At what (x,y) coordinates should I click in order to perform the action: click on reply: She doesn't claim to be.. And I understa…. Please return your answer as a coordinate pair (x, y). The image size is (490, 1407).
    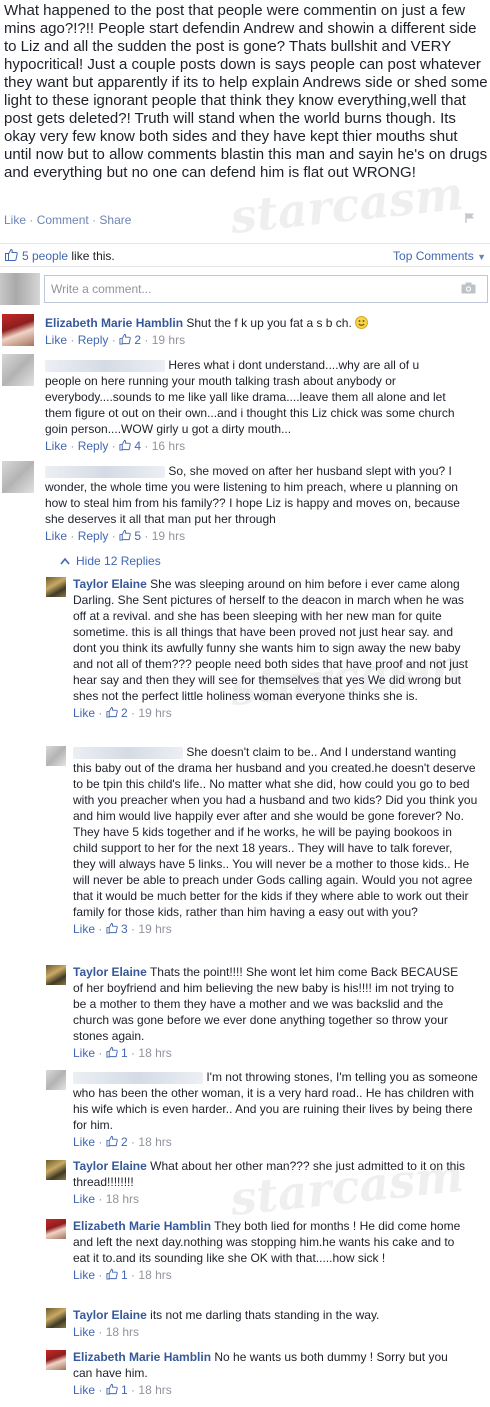
    Looking at the image, I should click on (275, 840).